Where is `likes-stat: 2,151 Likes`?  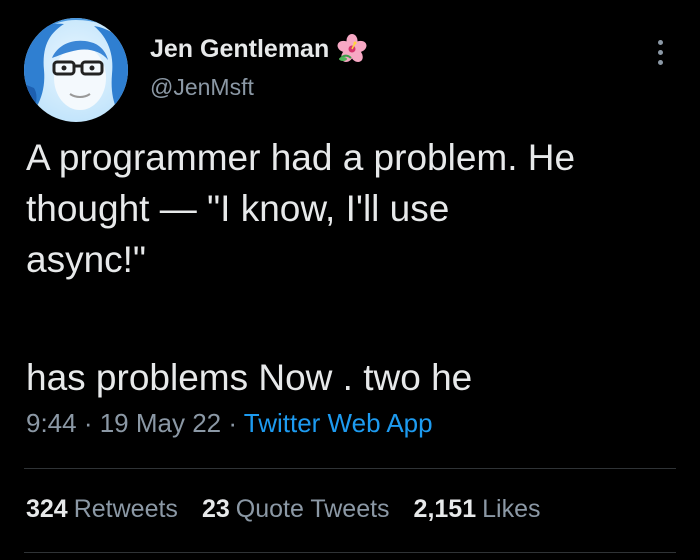
likes-stat: 2,151 Likes is located at coordinates (477, 509).